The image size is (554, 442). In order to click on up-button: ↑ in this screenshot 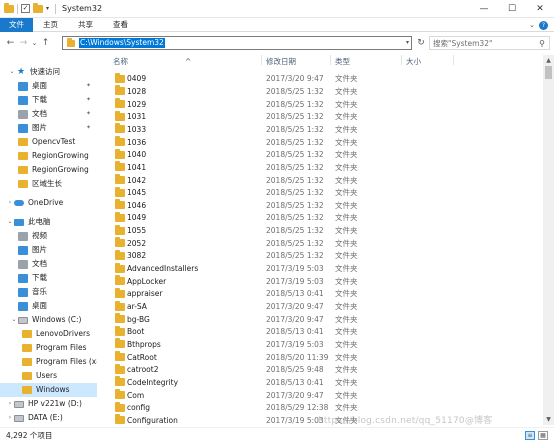, I will do `click(45, 43)`.